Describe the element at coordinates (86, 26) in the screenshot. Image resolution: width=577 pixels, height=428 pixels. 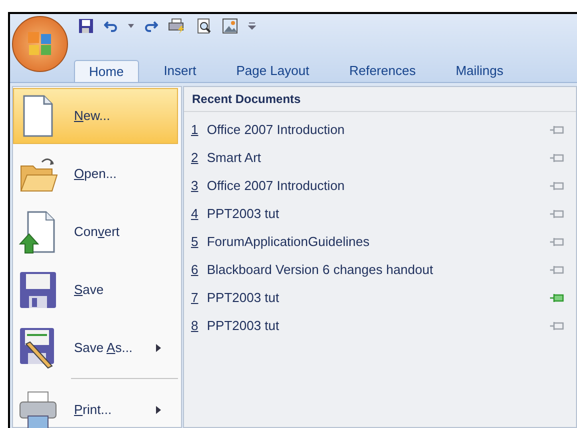
I see `save-icon` at that location.